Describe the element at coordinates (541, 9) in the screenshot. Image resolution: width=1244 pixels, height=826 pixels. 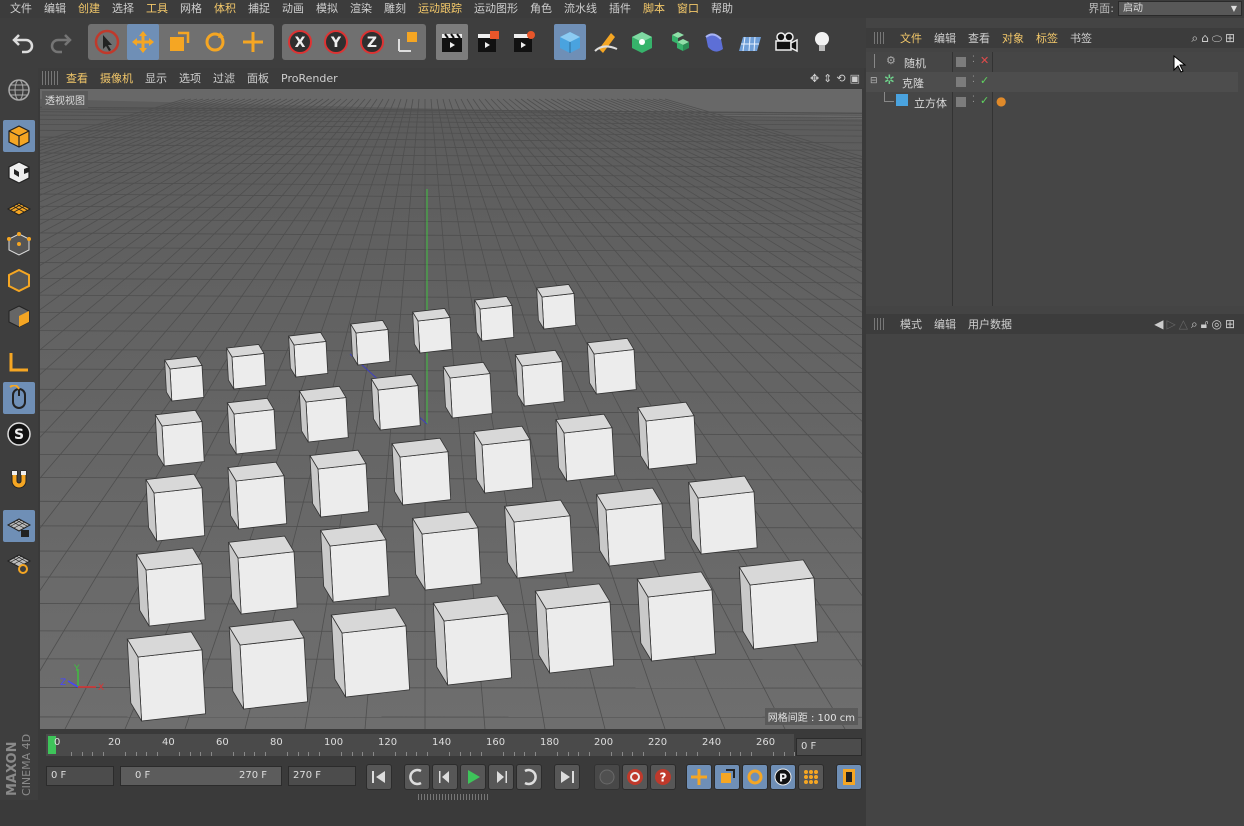
I see `menu-character: 角色` at that location.